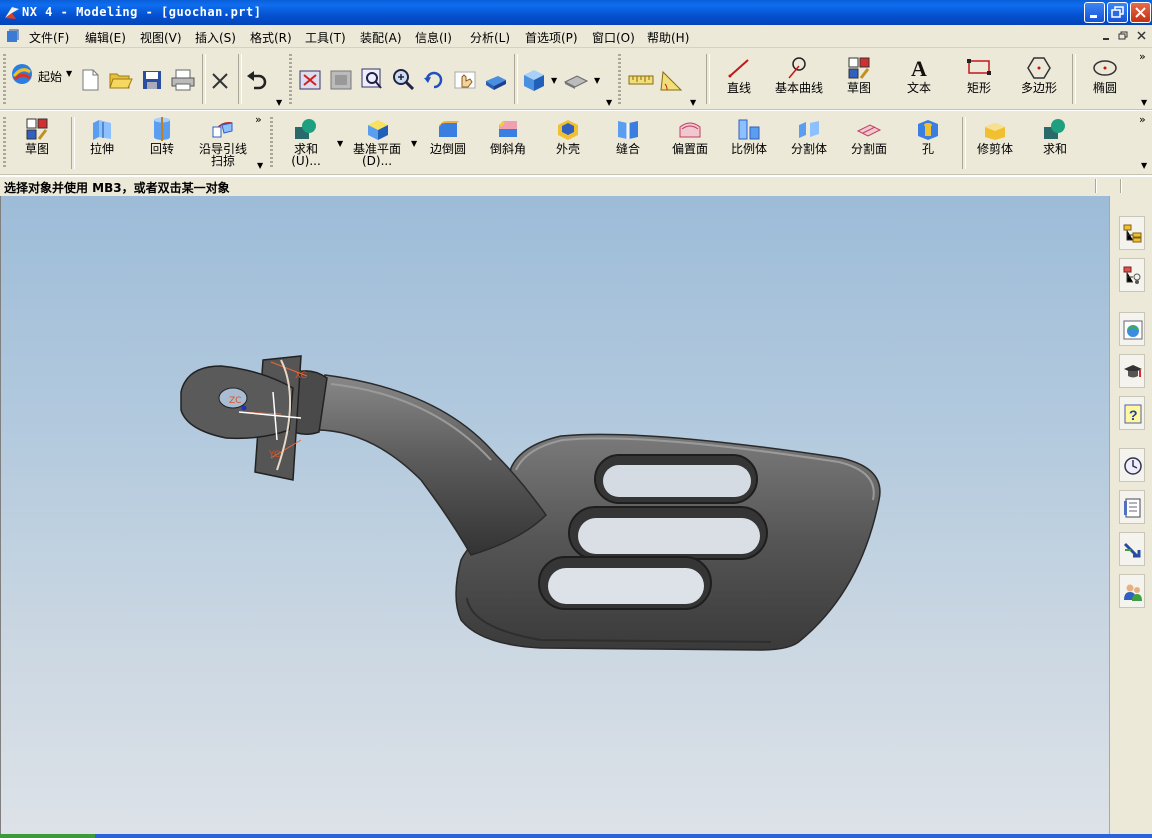 This screenshot has width=1152, height=838. What do you see at coordinates (465, 80) in the screenshot?
I see `pan-icon` at bounding box center [465, 80].